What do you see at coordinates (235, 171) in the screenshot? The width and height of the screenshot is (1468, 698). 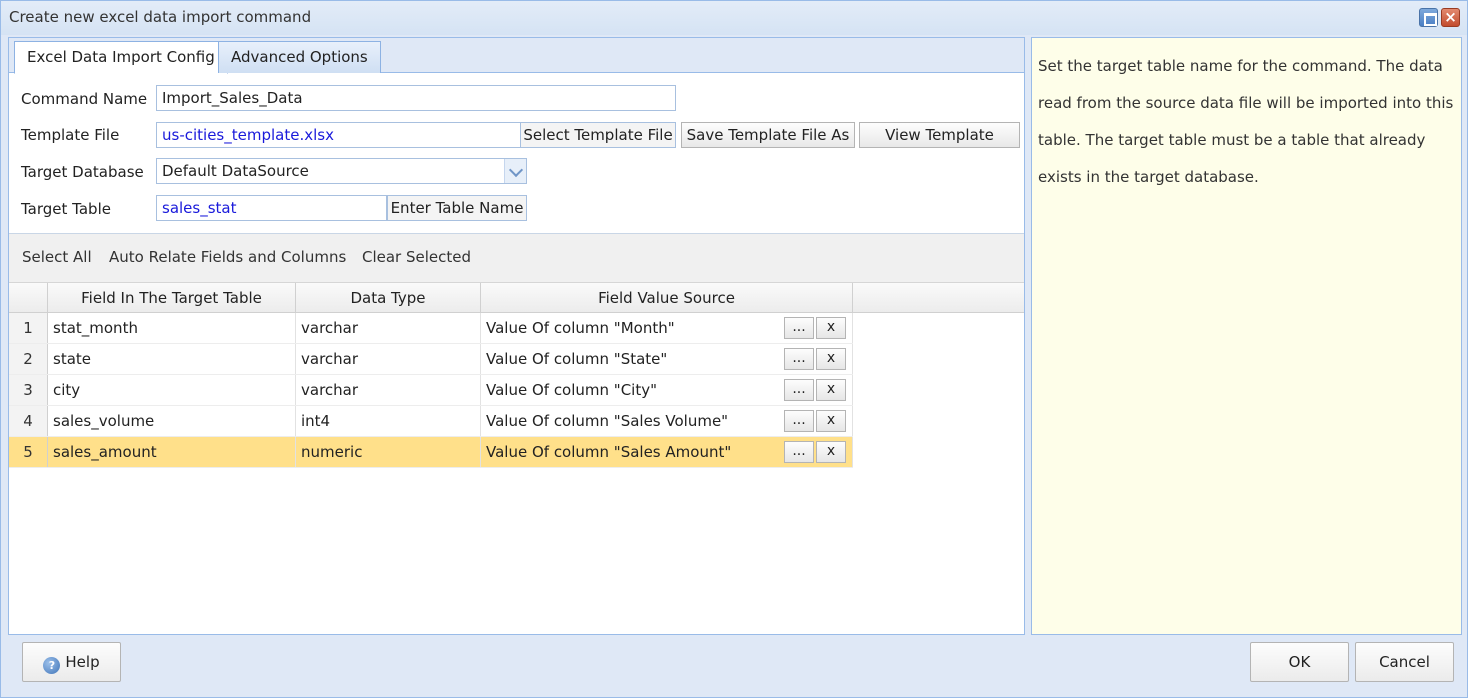 I see `target-database-value: Default DataSource` at bounding box center [235, 171].